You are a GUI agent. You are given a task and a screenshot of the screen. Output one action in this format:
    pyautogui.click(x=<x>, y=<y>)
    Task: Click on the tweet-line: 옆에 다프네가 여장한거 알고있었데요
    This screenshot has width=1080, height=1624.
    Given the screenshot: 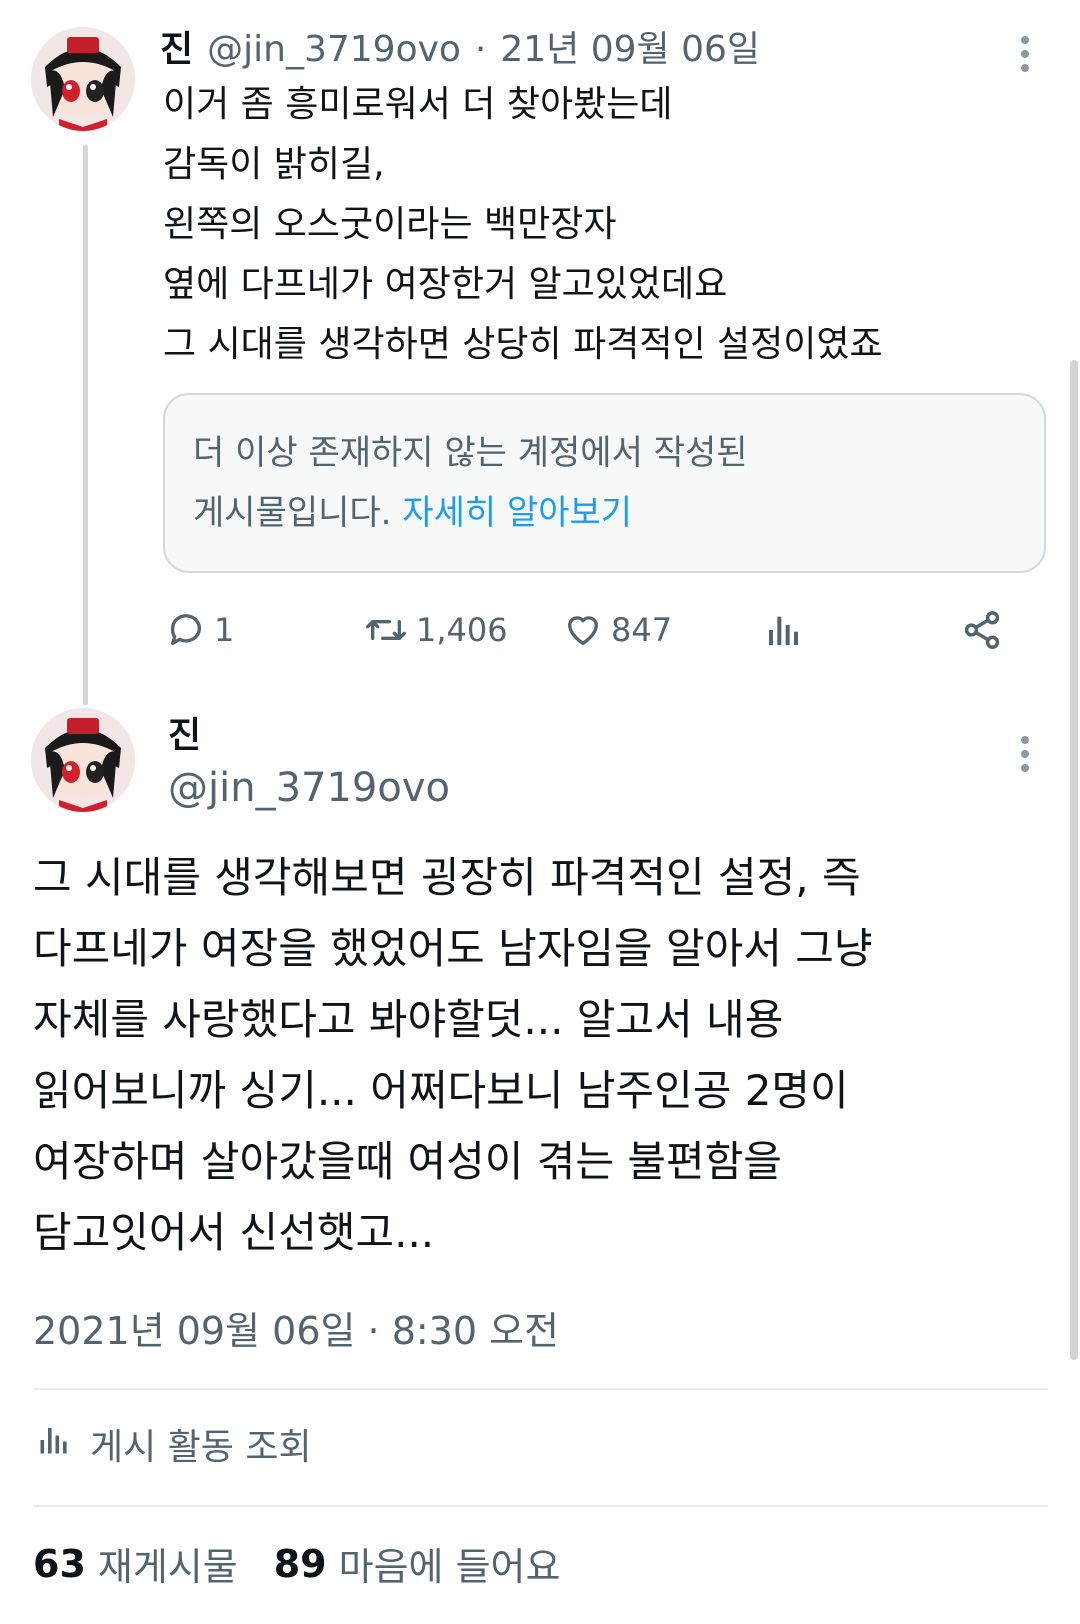 What is the action you would take?
    pyautogui.click(x=445, y=284)
    